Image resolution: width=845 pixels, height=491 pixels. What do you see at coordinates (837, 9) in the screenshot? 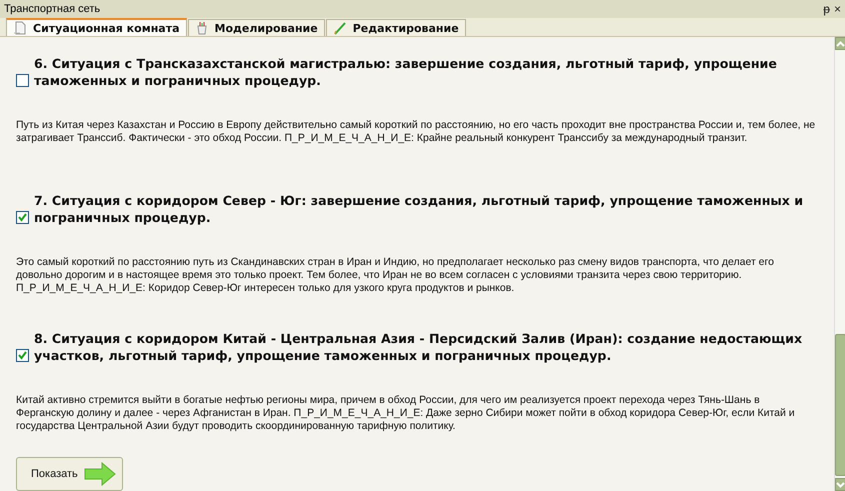
I see `close-button: ×` at bounding box center [837, 9].